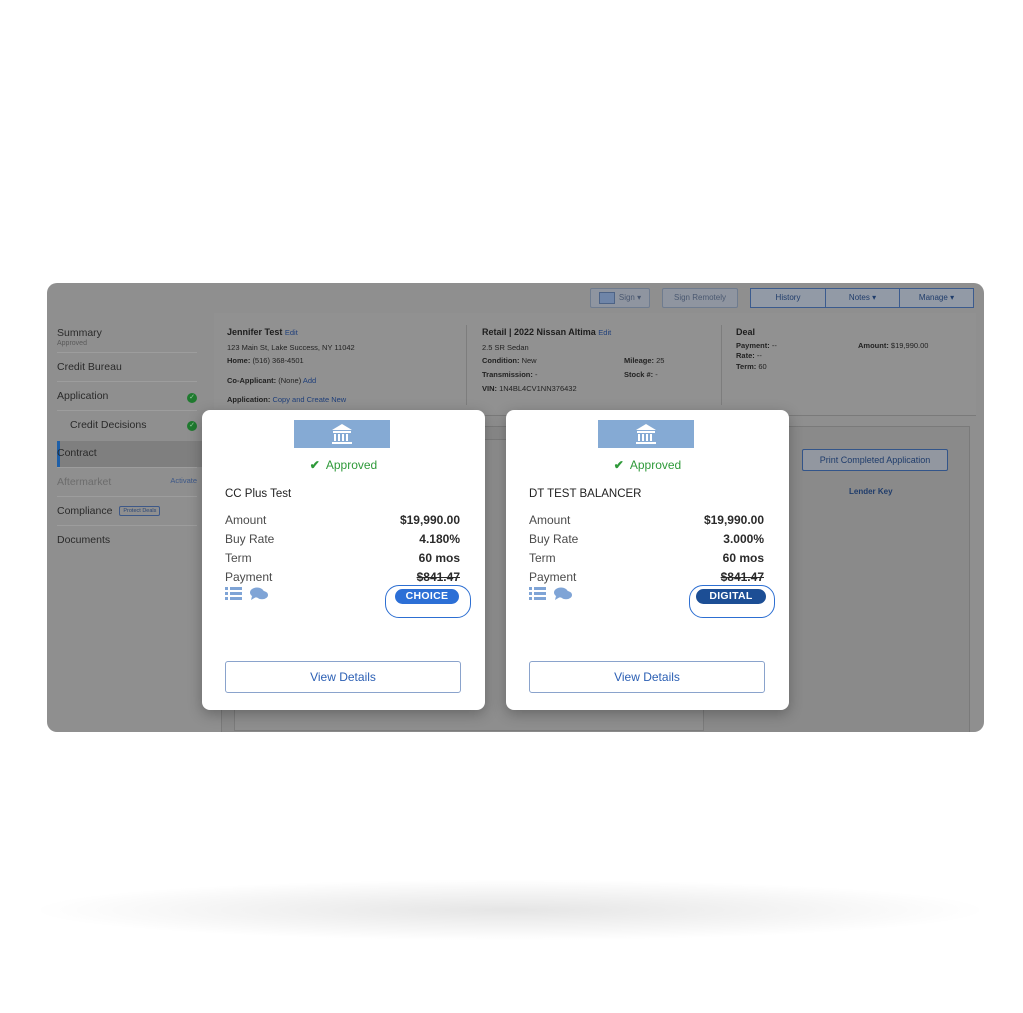 This screenshot has height=1013, width=1023. What do you see at coordinates (731, 596) in the screenshot?
I see `digital-badge: DIGITAL` at bounding box center [731, 596].